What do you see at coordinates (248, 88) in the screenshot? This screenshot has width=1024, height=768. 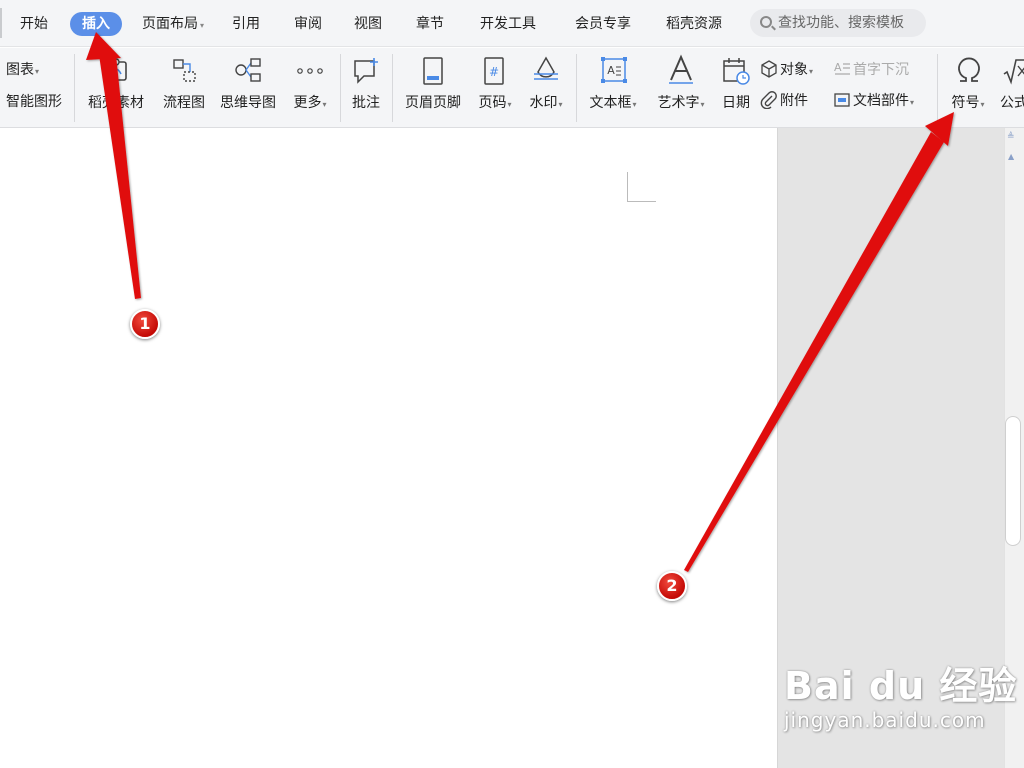 I see `mindmap-button: 思维导图` at bounding box center [248, 88].